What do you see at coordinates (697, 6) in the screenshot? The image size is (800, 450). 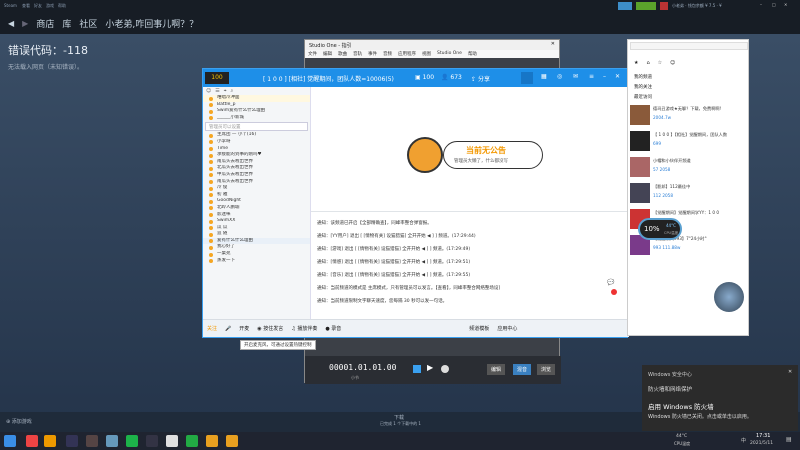 I see `user-label: 小老弟 · 钱包余额 ¥ 7.5 · ¥` at bounding box center [697, 6].